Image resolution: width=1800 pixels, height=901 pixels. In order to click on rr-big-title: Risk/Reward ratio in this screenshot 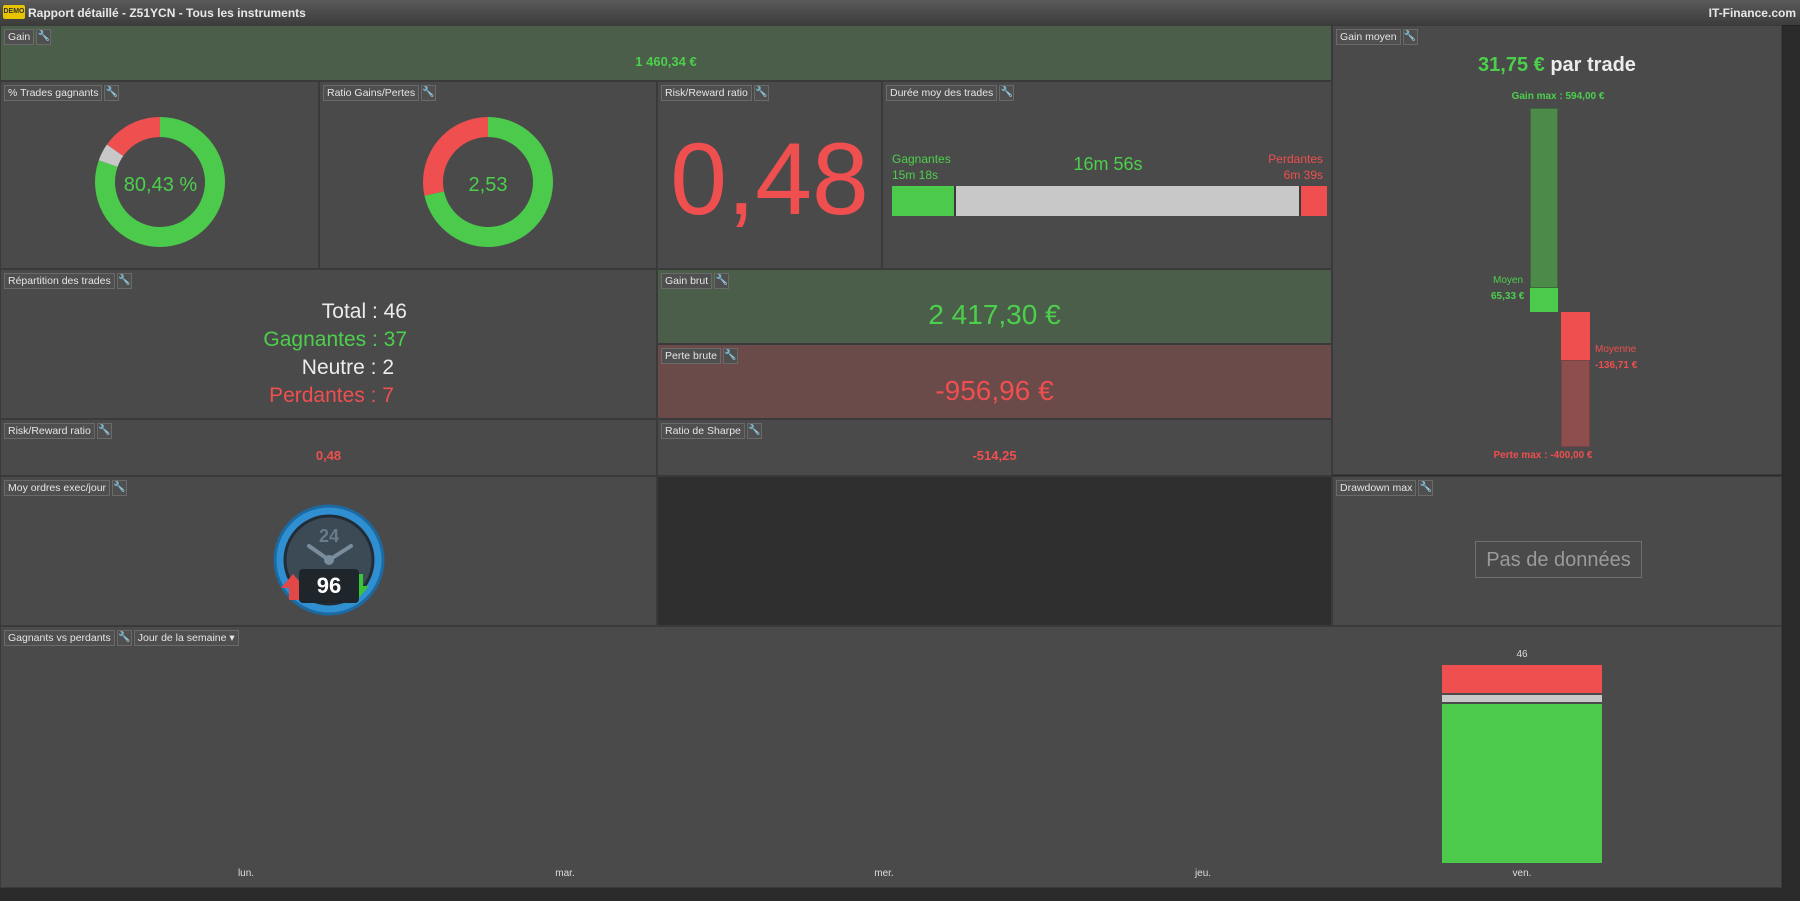, I will do `click(706, 93)`.